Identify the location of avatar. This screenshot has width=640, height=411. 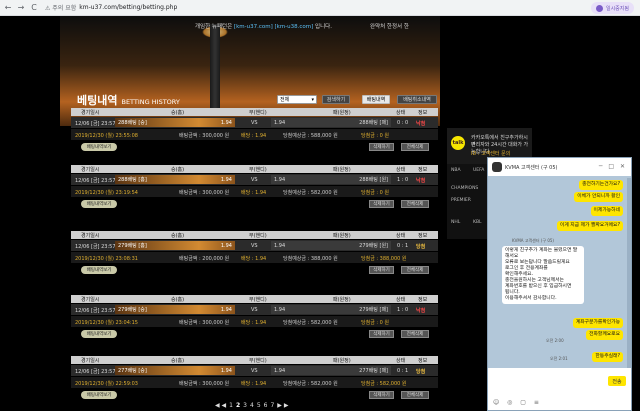
(599, 8).